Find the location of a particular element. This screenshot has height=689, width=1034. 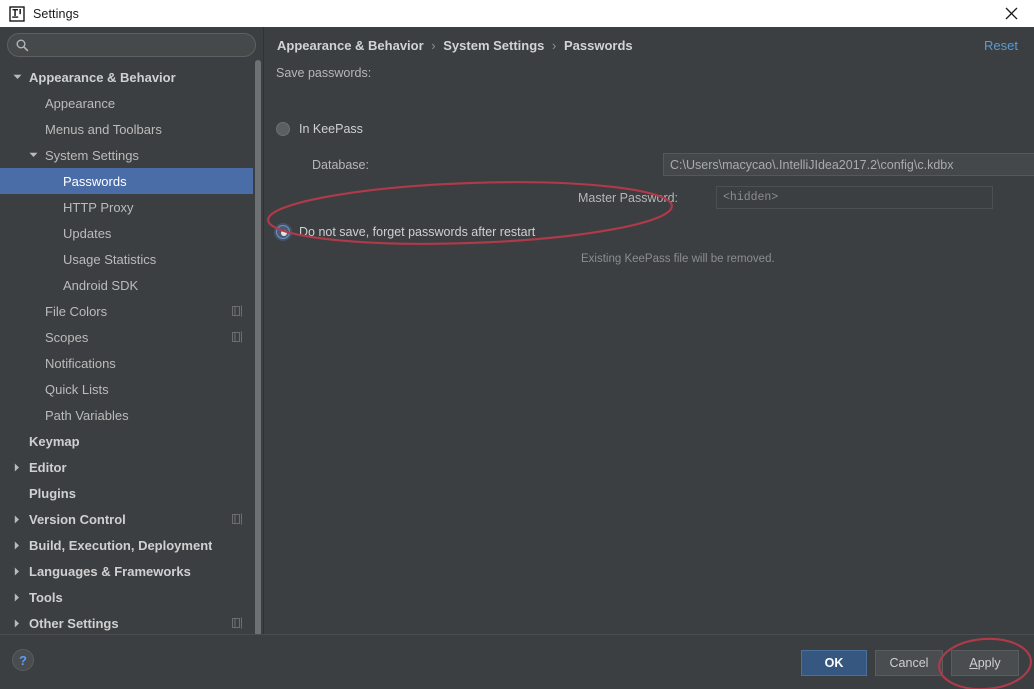

sidebar-item-notifications: Notifications is located at coordinates (127, 363).